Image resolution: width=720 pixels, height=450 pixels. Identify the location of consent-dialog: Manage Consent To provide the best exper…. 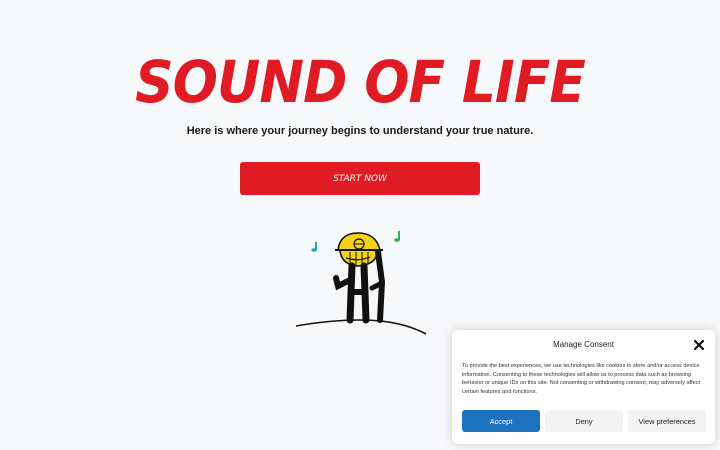
(583, 387).